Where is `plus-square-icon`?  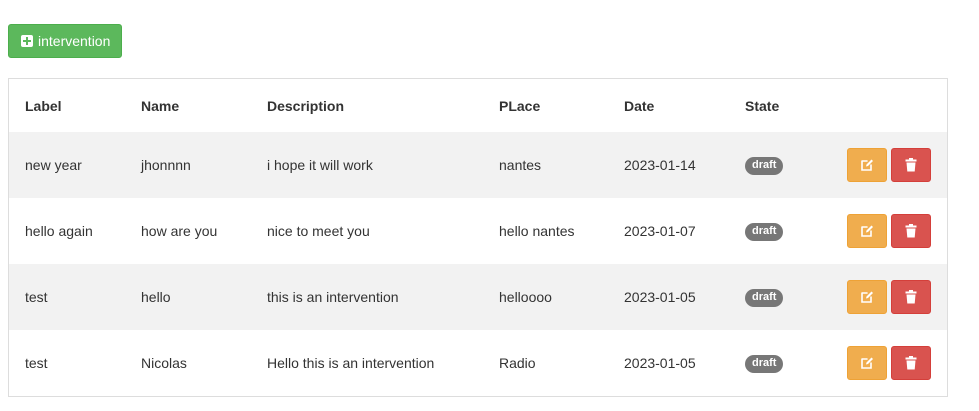 plus-square-icon is located at coordinates (27, 41).